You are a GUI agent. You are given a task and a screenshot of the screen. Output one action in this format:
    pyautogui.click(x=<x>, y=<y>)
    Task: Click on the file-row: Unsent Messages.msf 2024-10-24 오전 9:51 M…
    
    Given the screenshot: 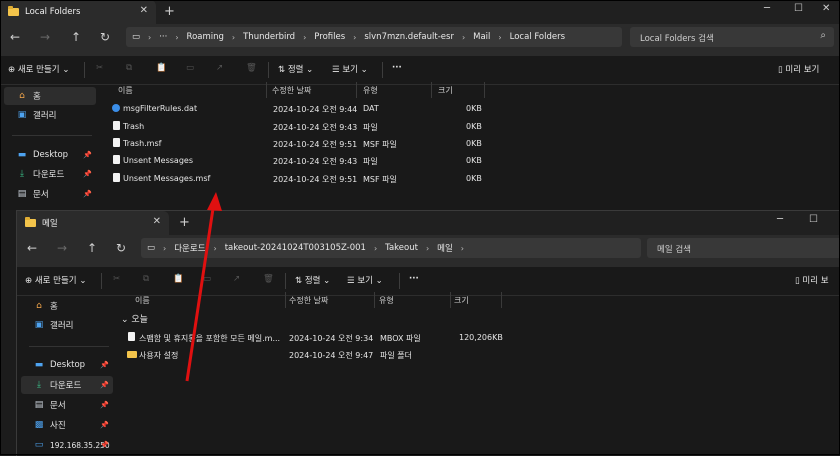 What is the action you would take?
    pyautogui.click(x=306, y=178)
    